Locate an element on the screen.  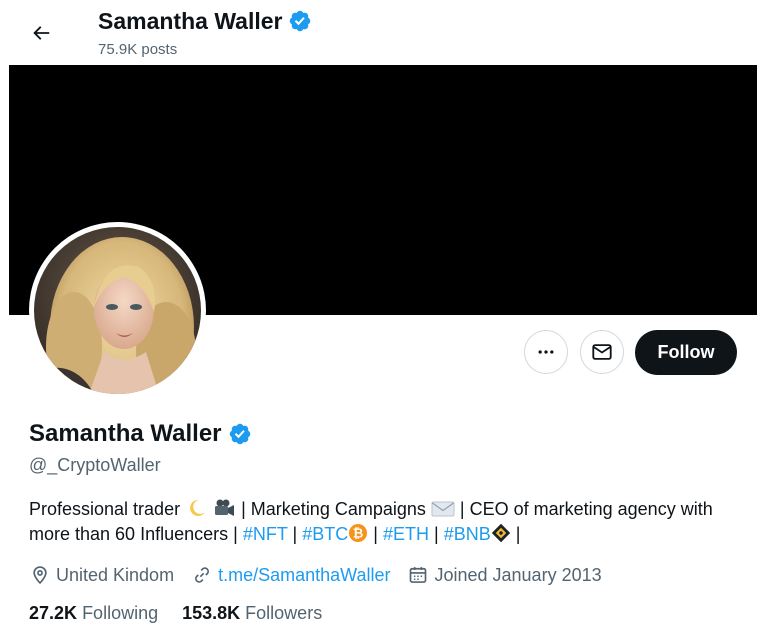
joined-item: Joined January 2013 is located at coordinates (505, 575).